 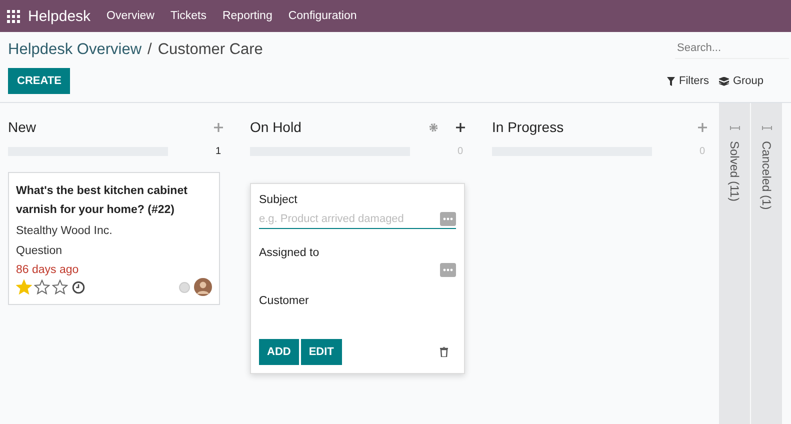 I want to click on ticket-type: Question, so click(x=40, y=251).